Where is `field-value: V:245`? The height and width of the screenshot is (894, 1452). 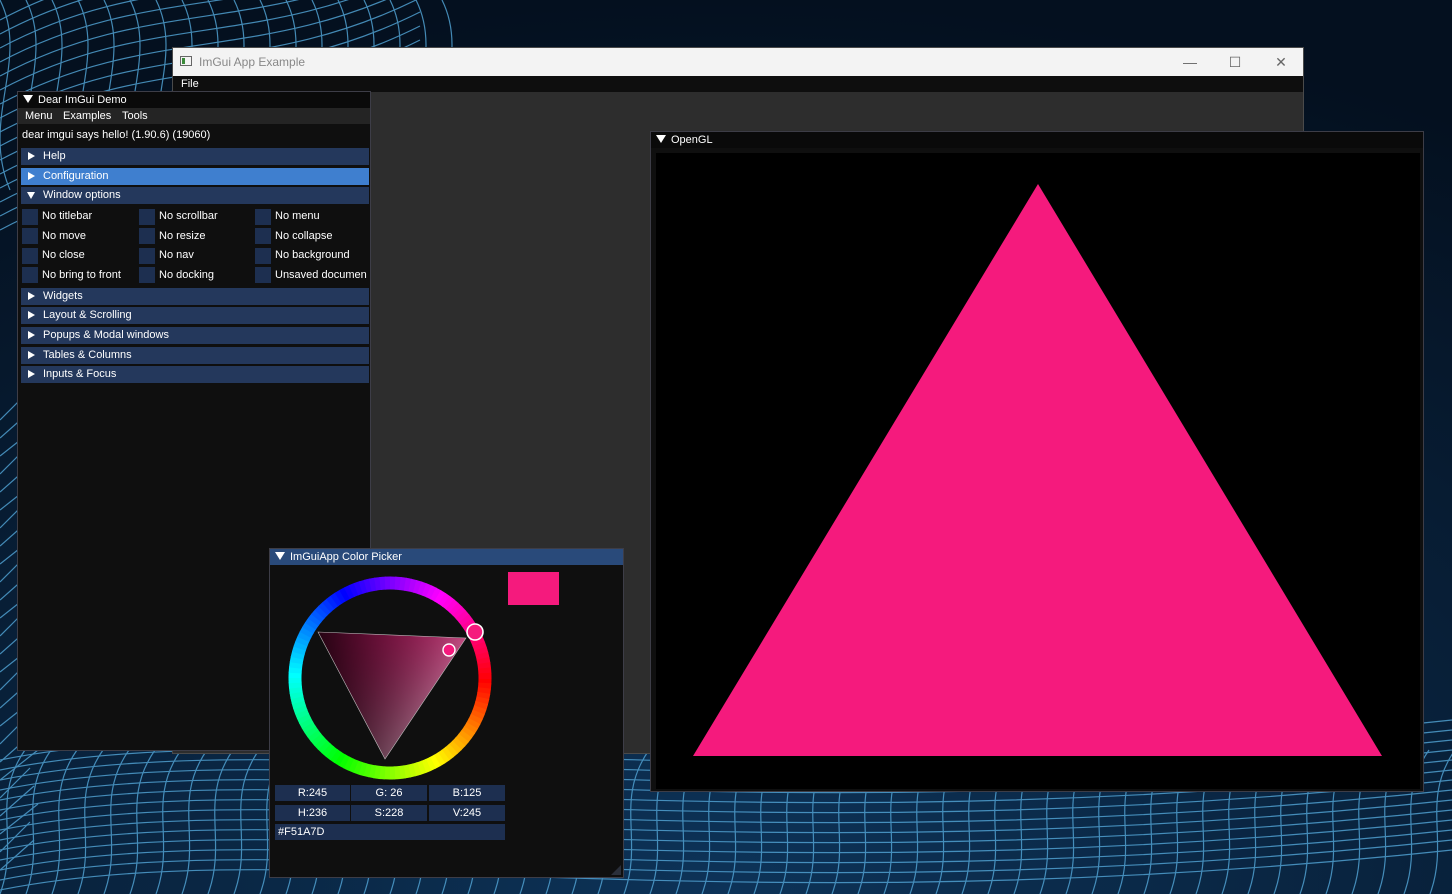
field-value: V:245 is located at coordinates (467, 813).